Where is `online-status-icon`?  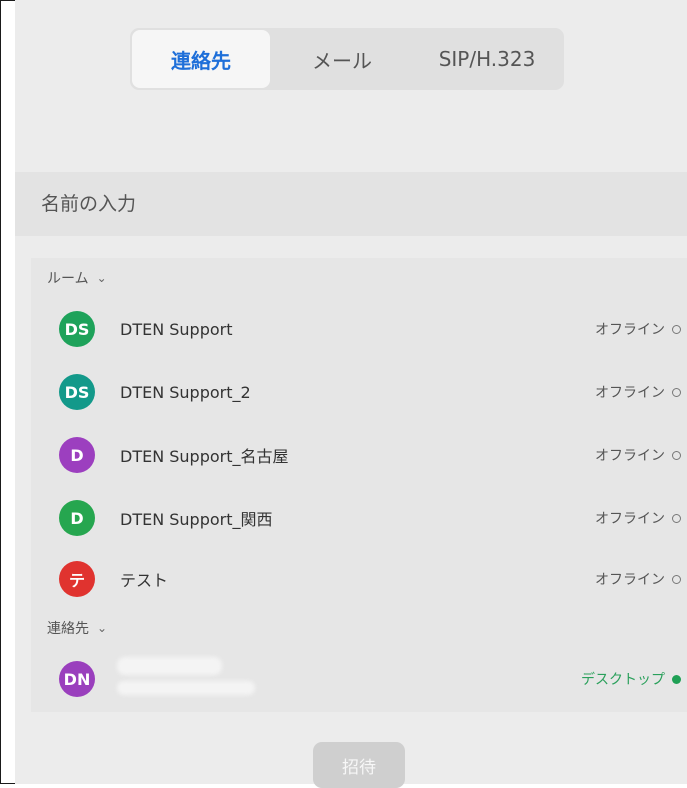
online-status-icon is located at coordinates (676, 679).